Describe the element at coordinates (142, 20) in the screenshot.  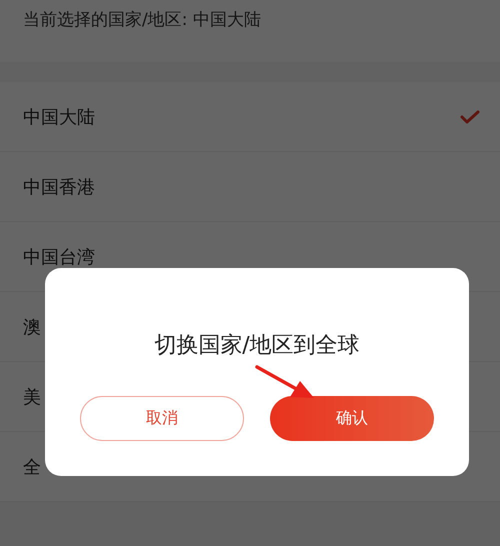
I see `current-region-label: 当前选择的国家/地区: 中国大陆` at that location.